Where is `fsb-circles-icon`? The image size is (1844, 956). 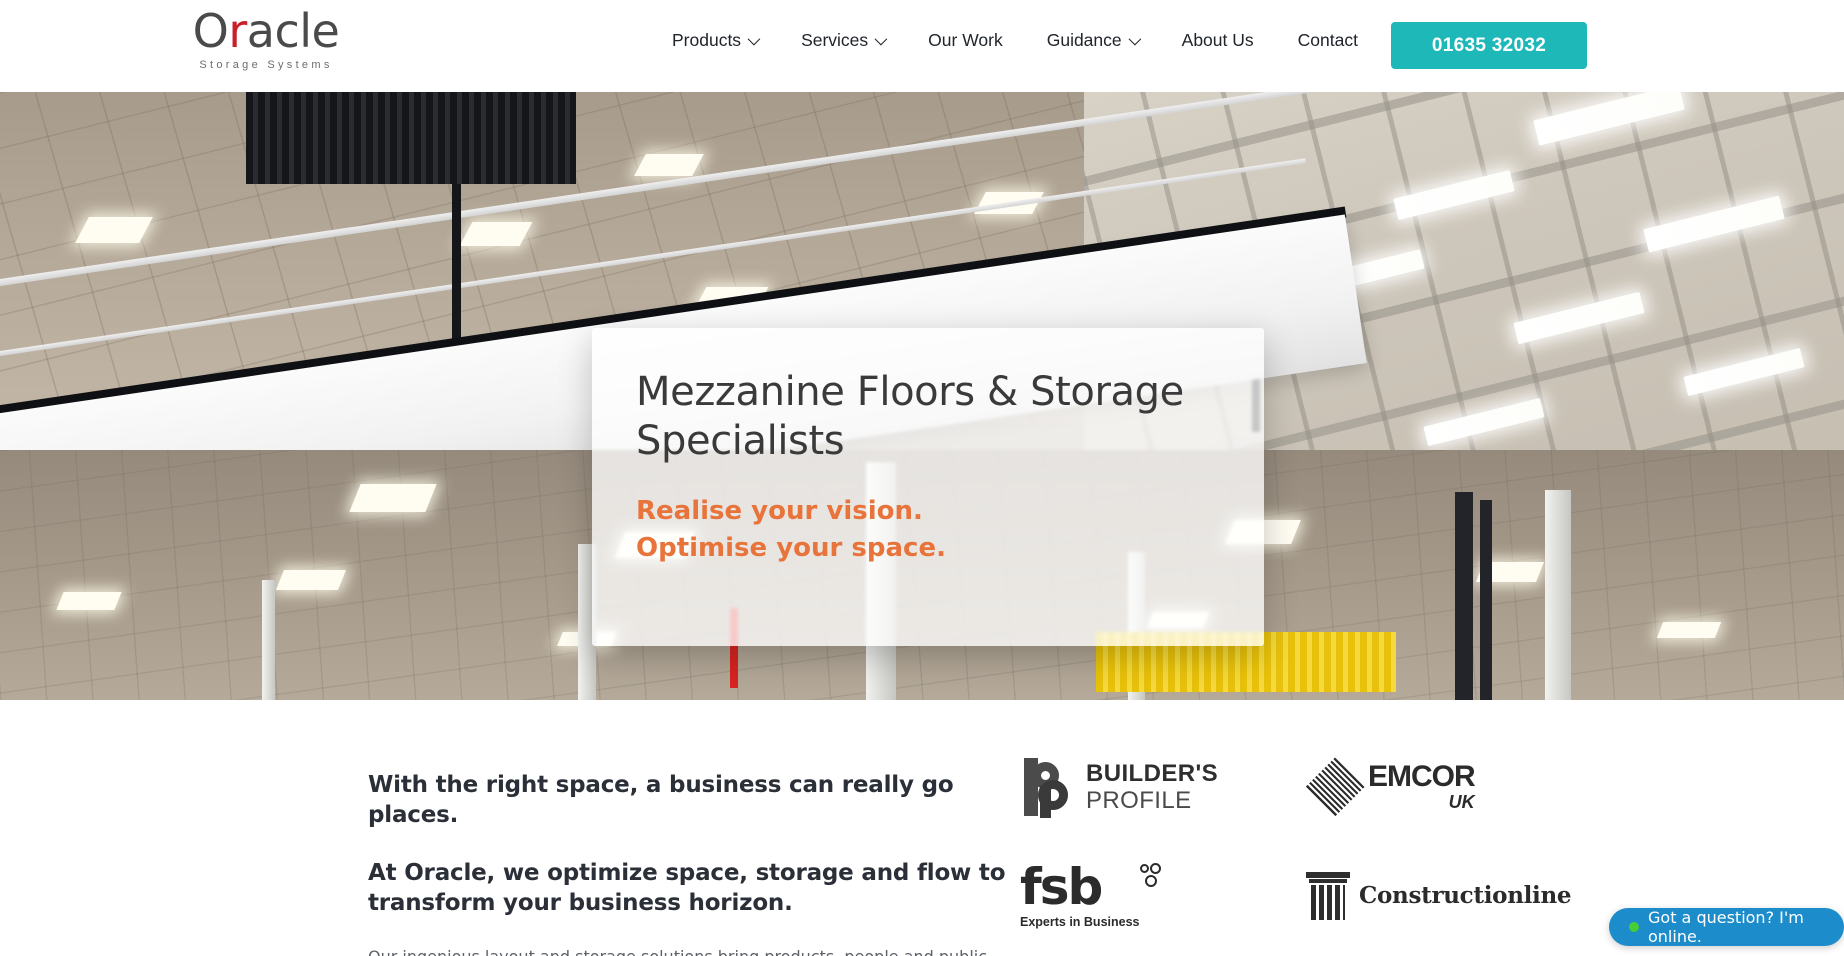 fsb-circles-icon is located at coordinates (1152, 875).